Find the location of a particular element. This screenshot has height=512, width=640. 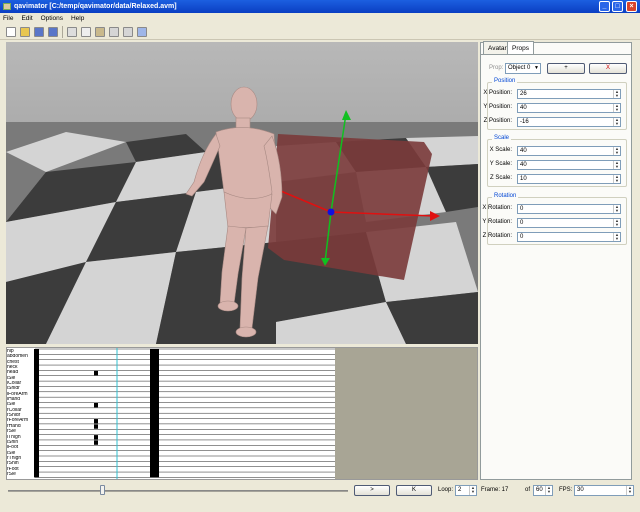

keyframe-button: K is located at coordinates (414, 490).